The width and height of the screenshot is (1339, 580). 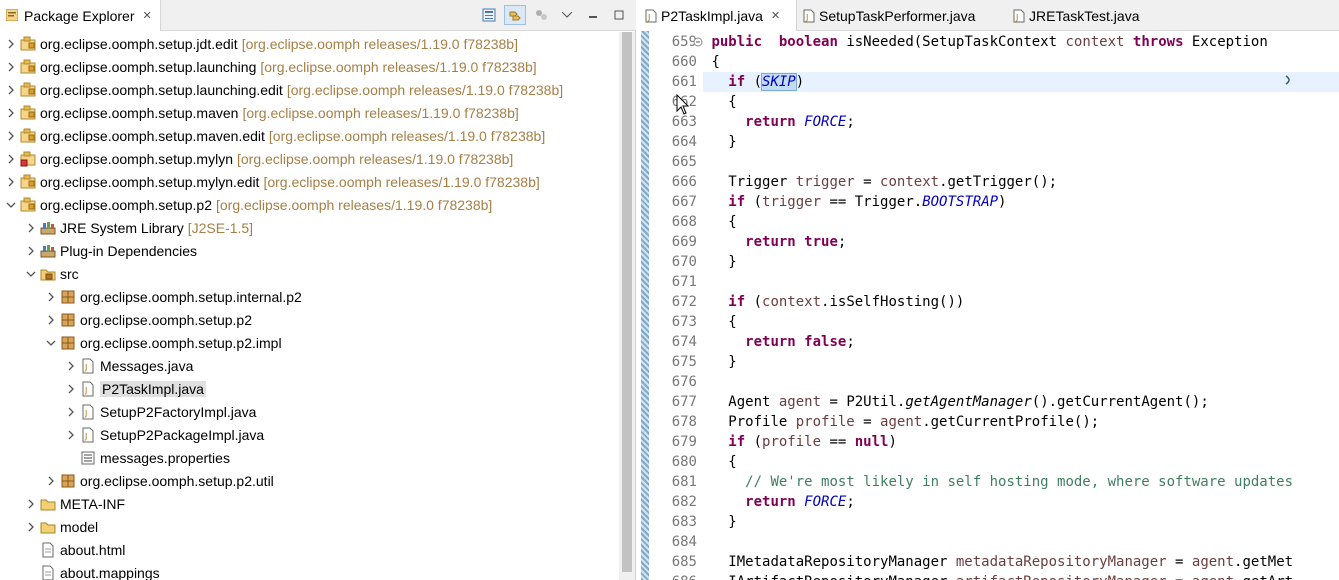 I want to click on tree-item: J P2TaskImpl.java, so click(x=310, y=388).